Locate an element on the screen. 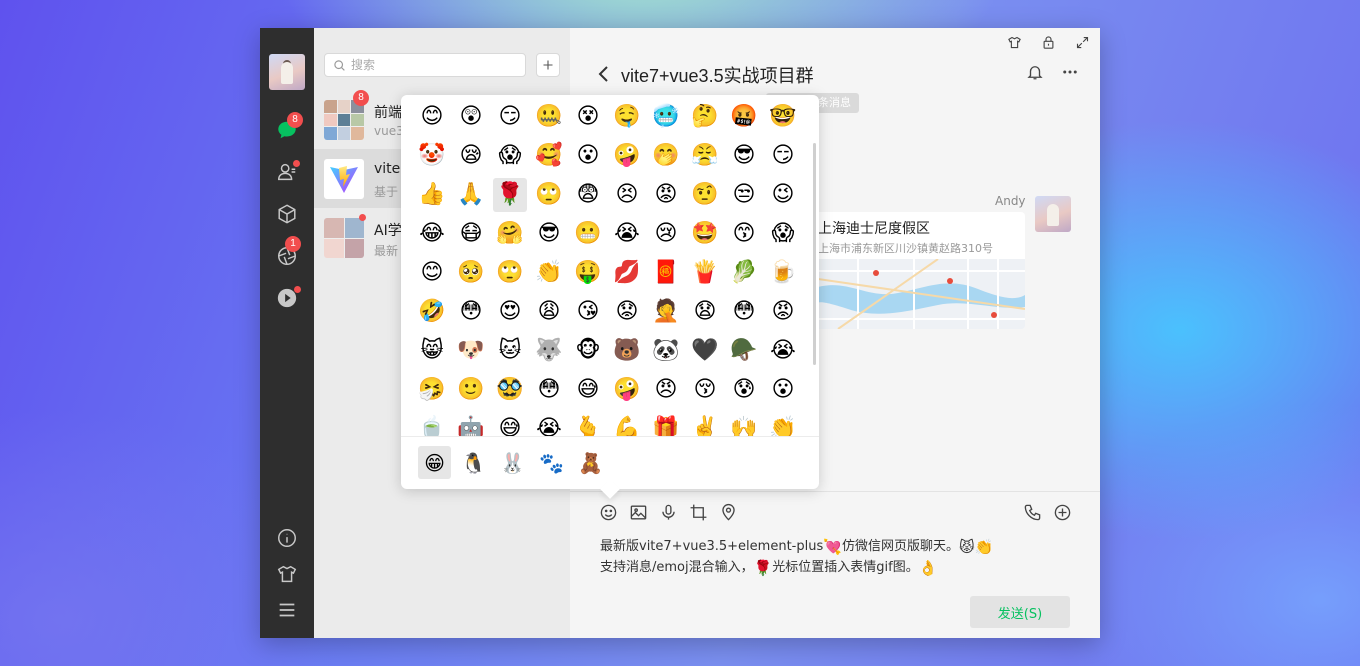 The image size is (1360, 666). image-button is located at coordinates (638, 512).